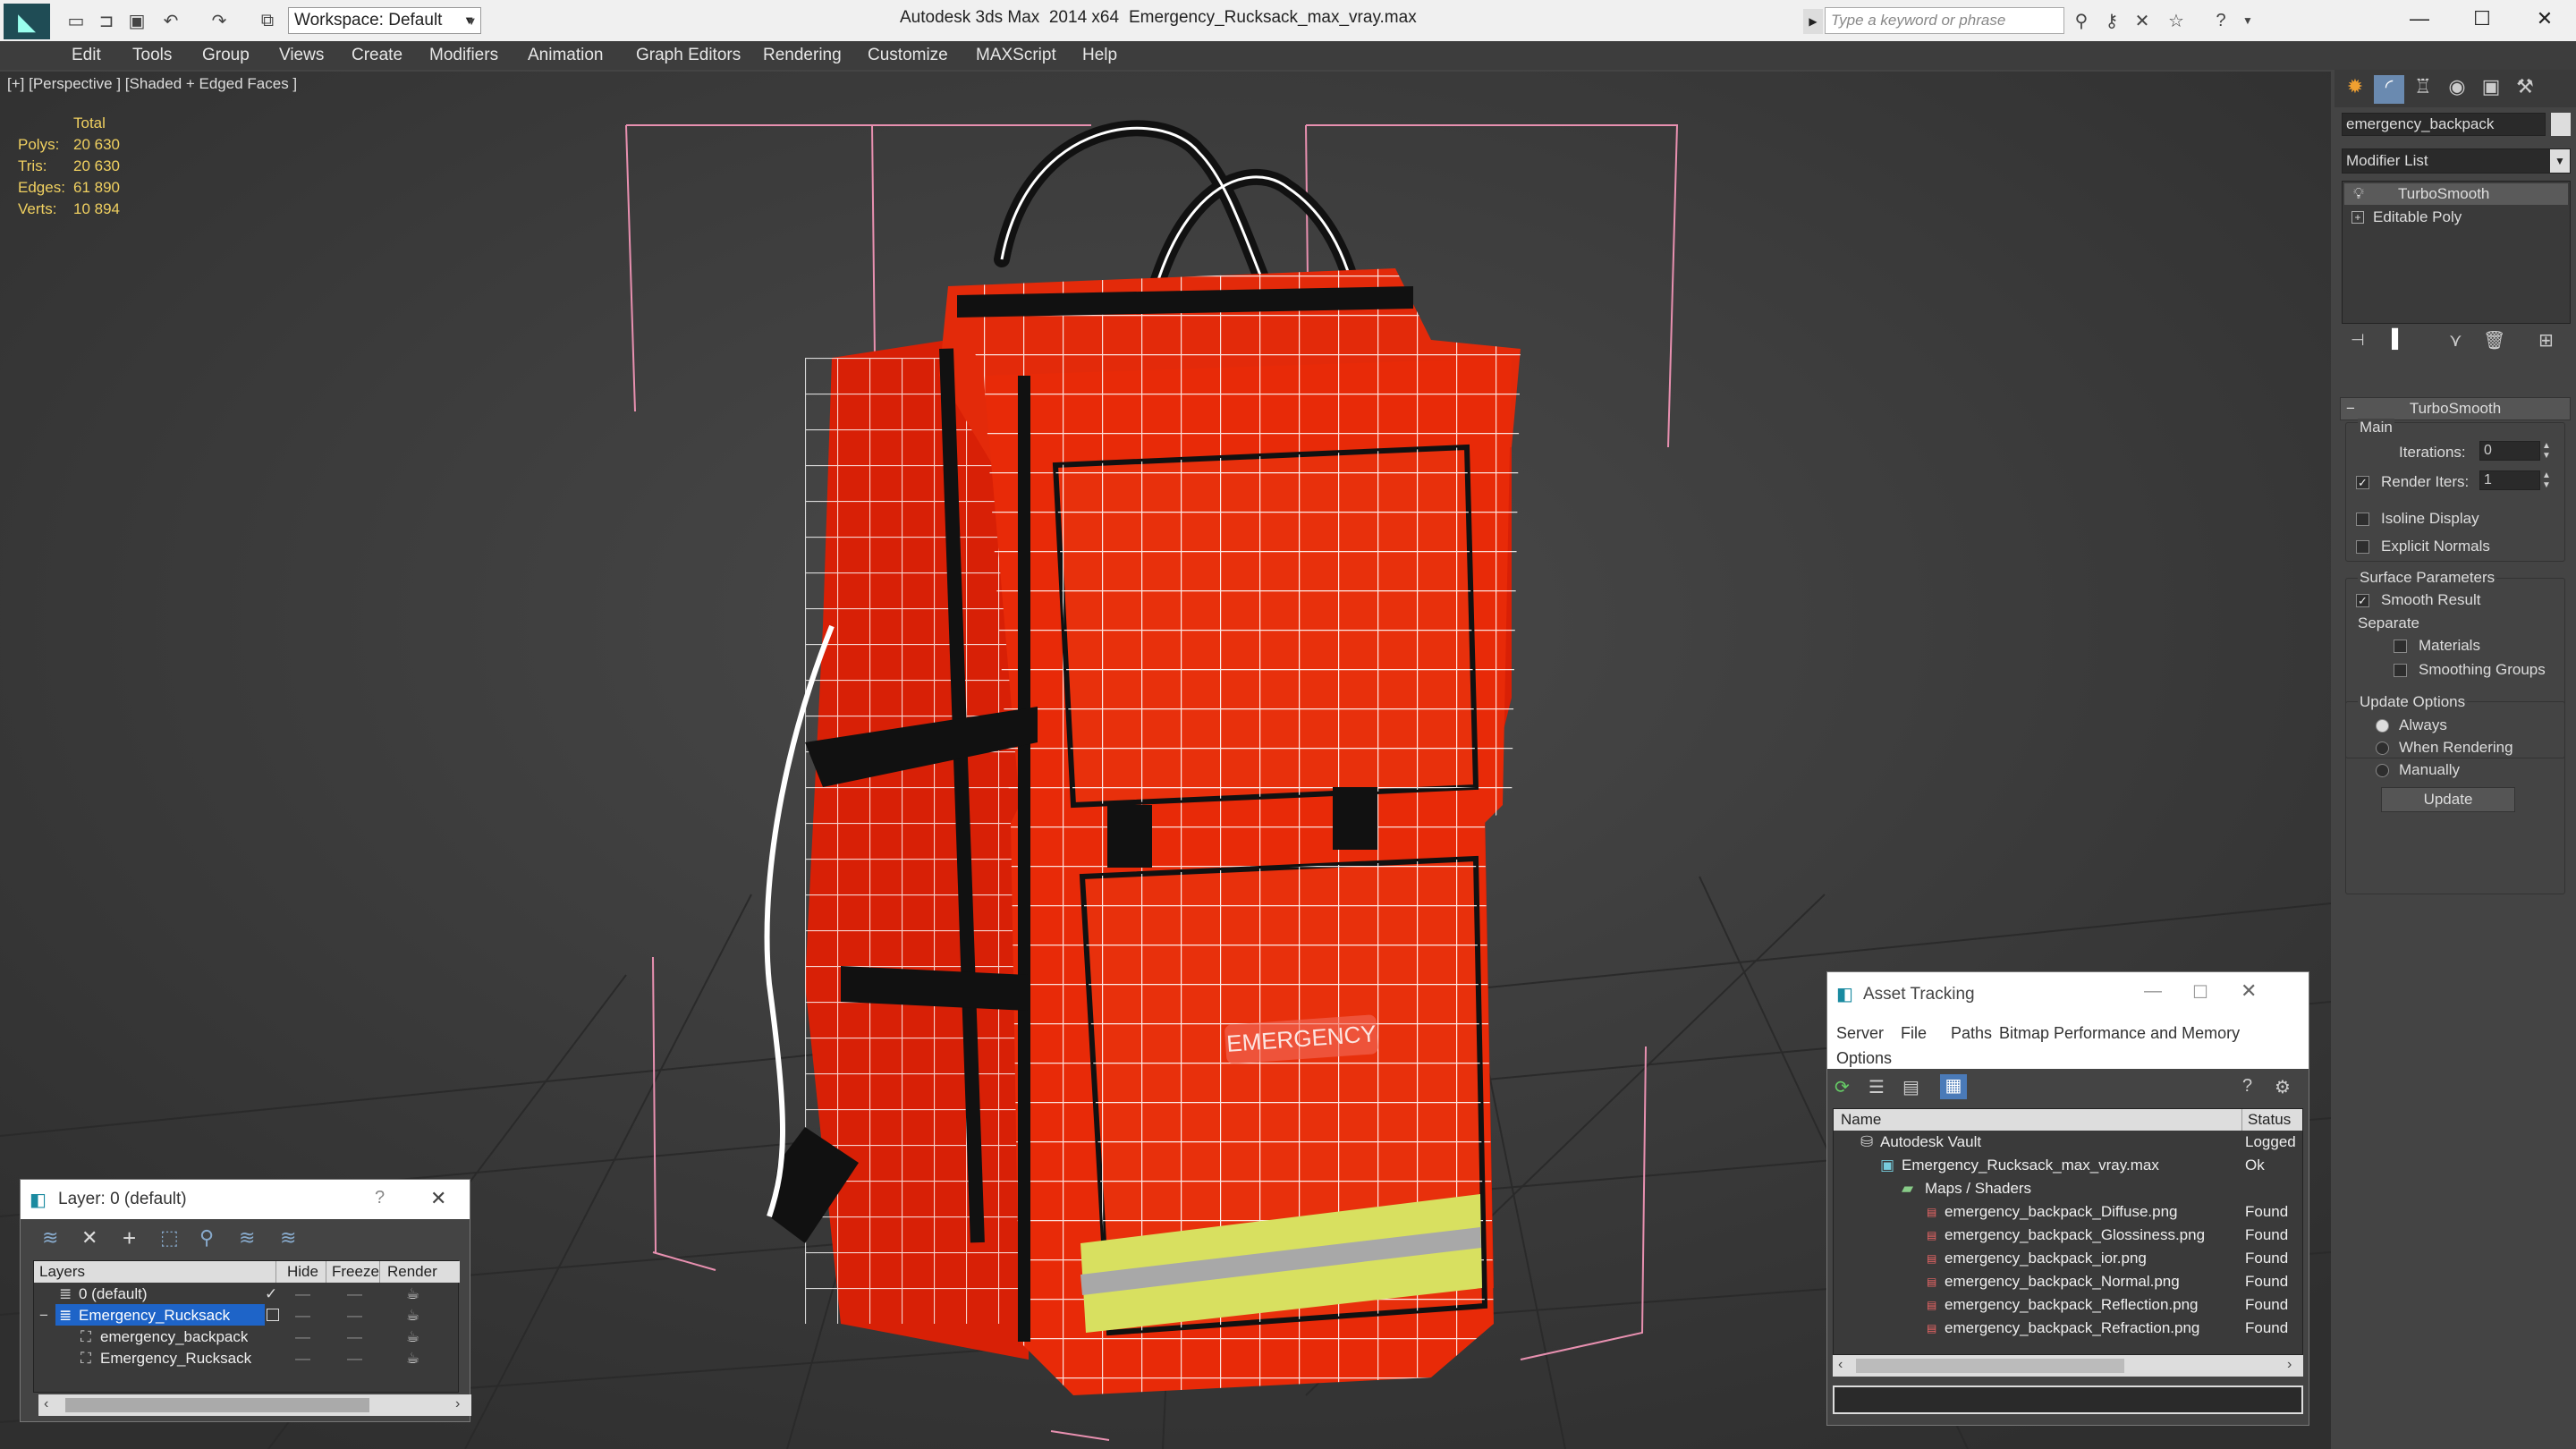 The image size is (2576, 1449). I want to click on column-header: Status, so click(2266, 1120).